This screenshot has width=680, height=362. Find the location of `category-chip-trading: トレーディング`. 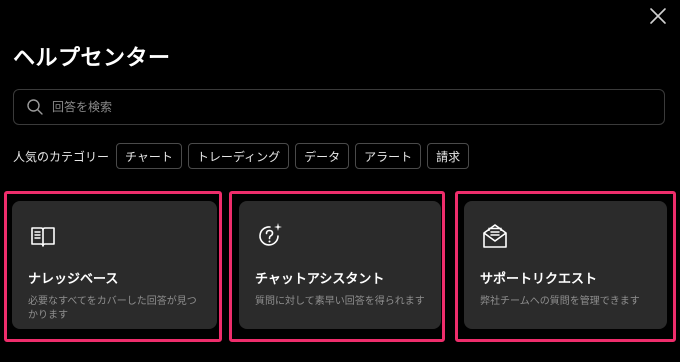

category-chip-trading: トレーディング is located at coordinates (238, 156).